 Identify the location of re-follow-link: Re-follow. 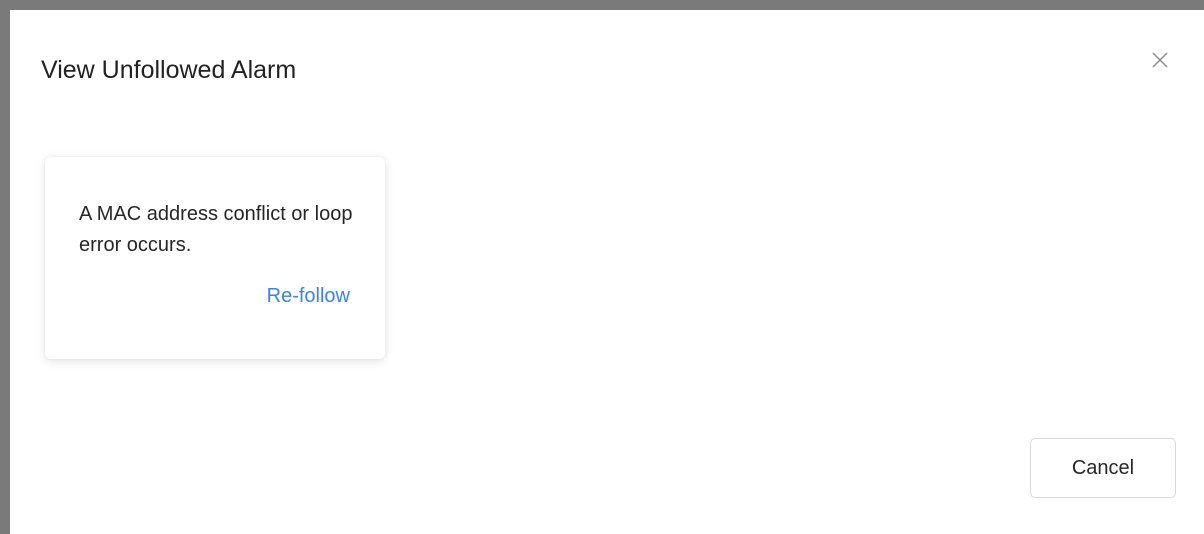
(308, 296).